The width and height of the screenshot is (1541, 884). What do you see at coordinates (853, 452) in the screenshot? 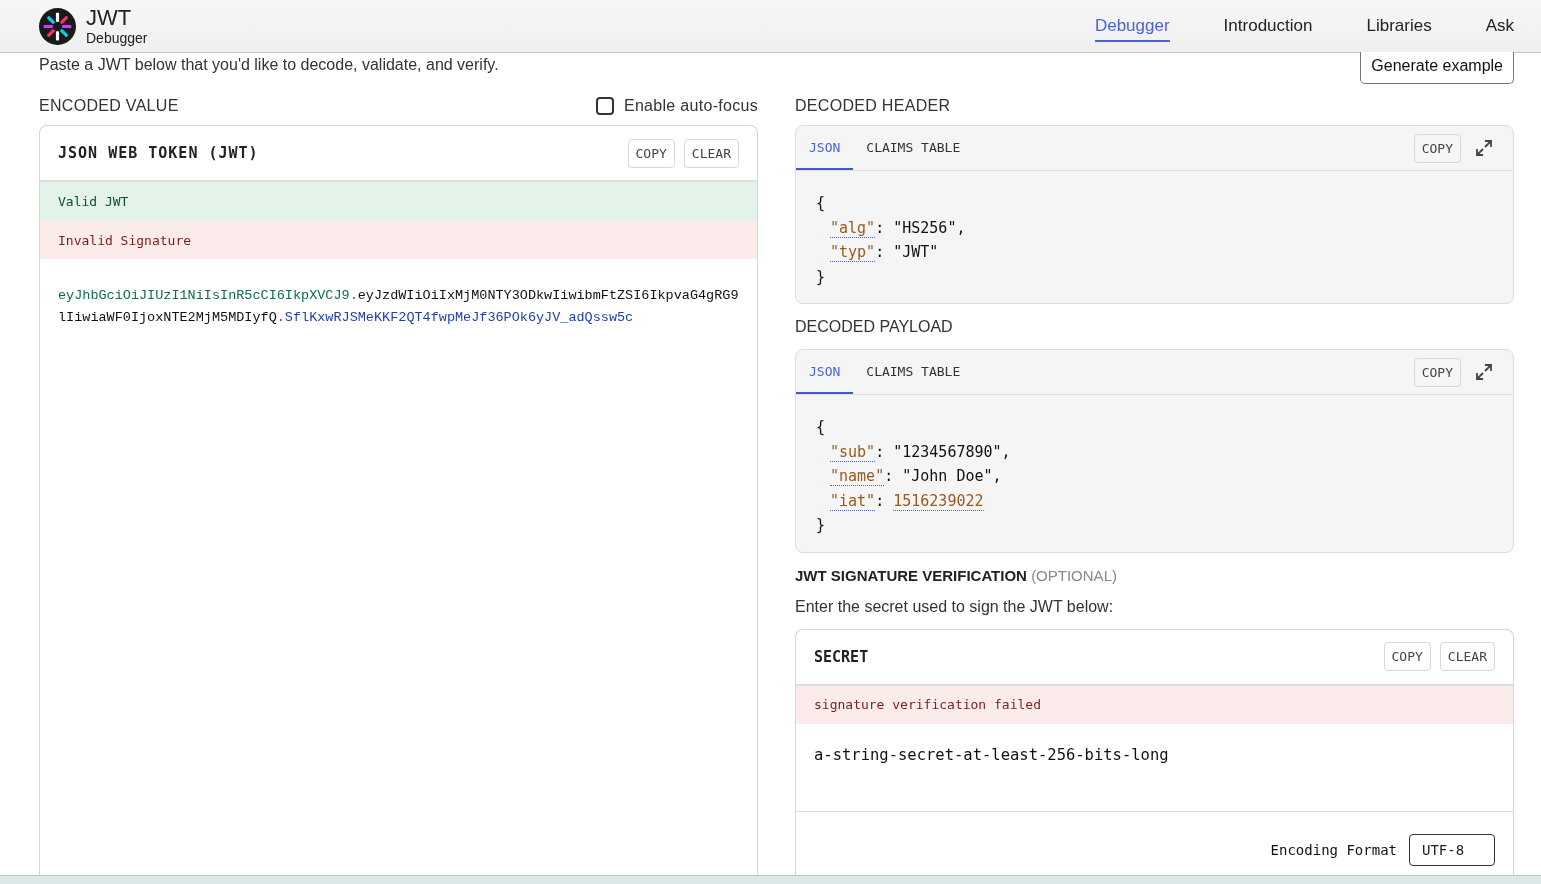
I see `json-key: "sub"` at bounding box center [853, 452].